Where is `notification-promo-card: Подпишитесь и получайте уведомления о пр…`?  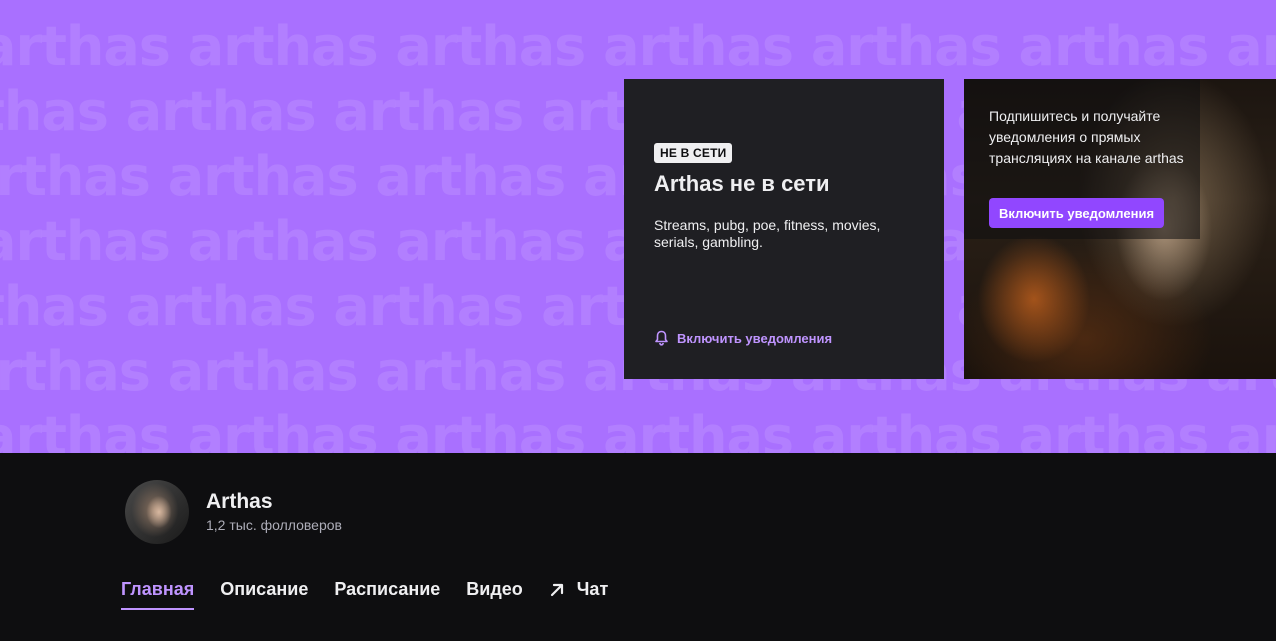
notification-promo-card: Подпишитесь и получайте уведомления о пр… is located at coordinates (1120, 229).